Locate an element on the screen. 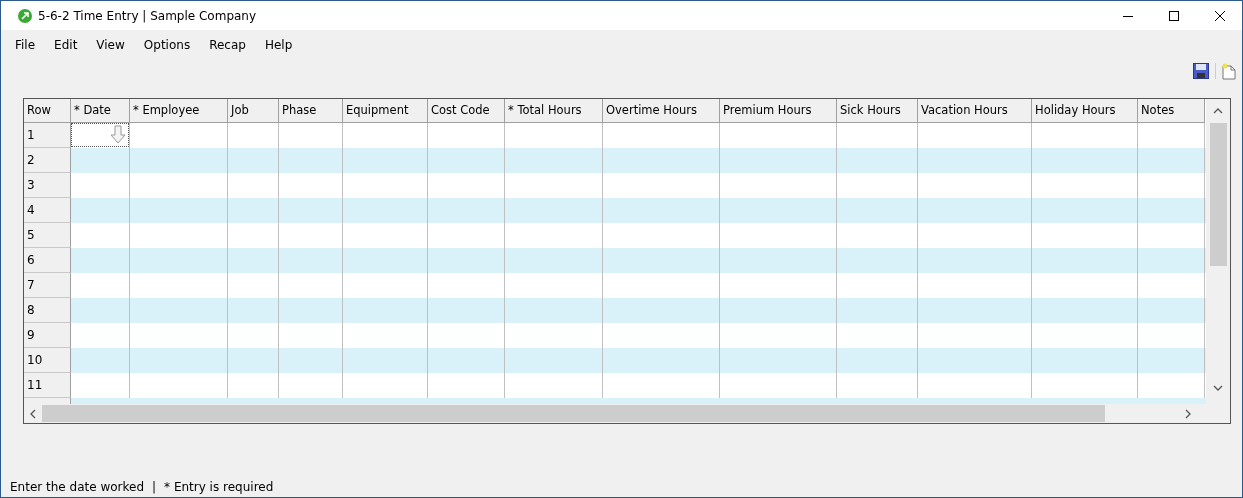  scroll-right-icon is located at coordinates (1188, 413).